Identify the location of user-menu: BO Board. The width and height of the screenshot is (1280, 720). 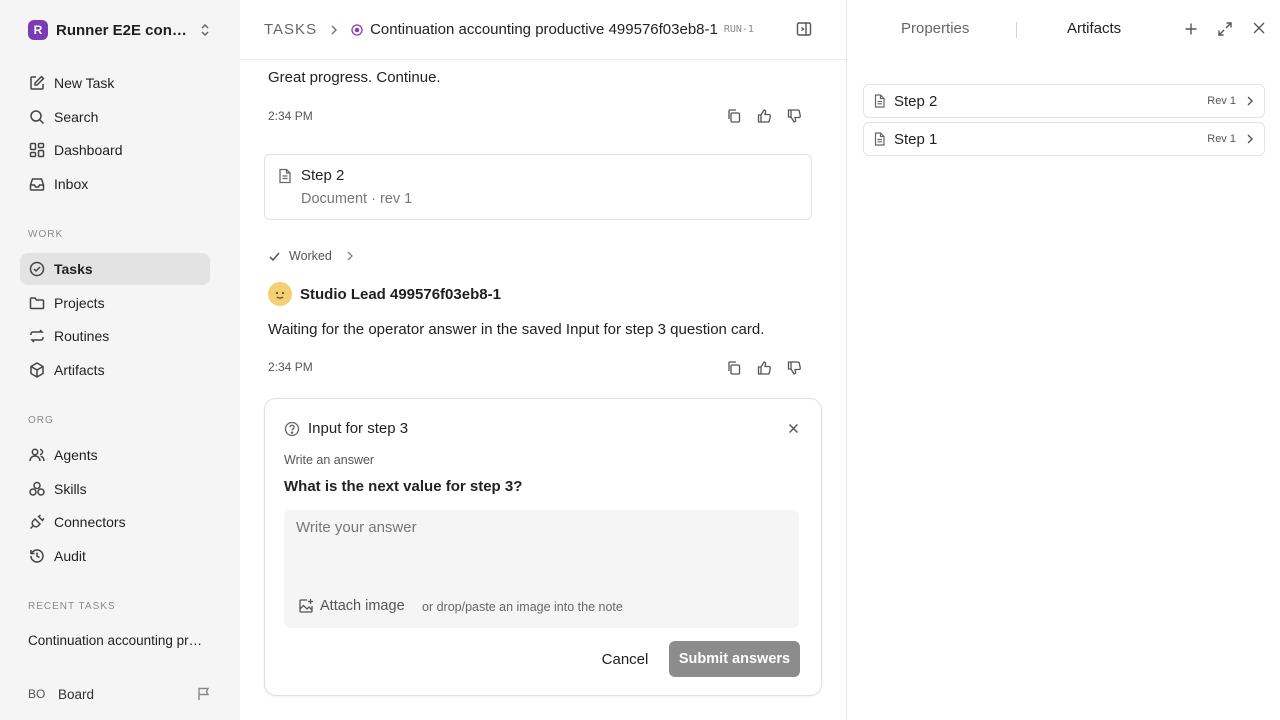
(120, 694).